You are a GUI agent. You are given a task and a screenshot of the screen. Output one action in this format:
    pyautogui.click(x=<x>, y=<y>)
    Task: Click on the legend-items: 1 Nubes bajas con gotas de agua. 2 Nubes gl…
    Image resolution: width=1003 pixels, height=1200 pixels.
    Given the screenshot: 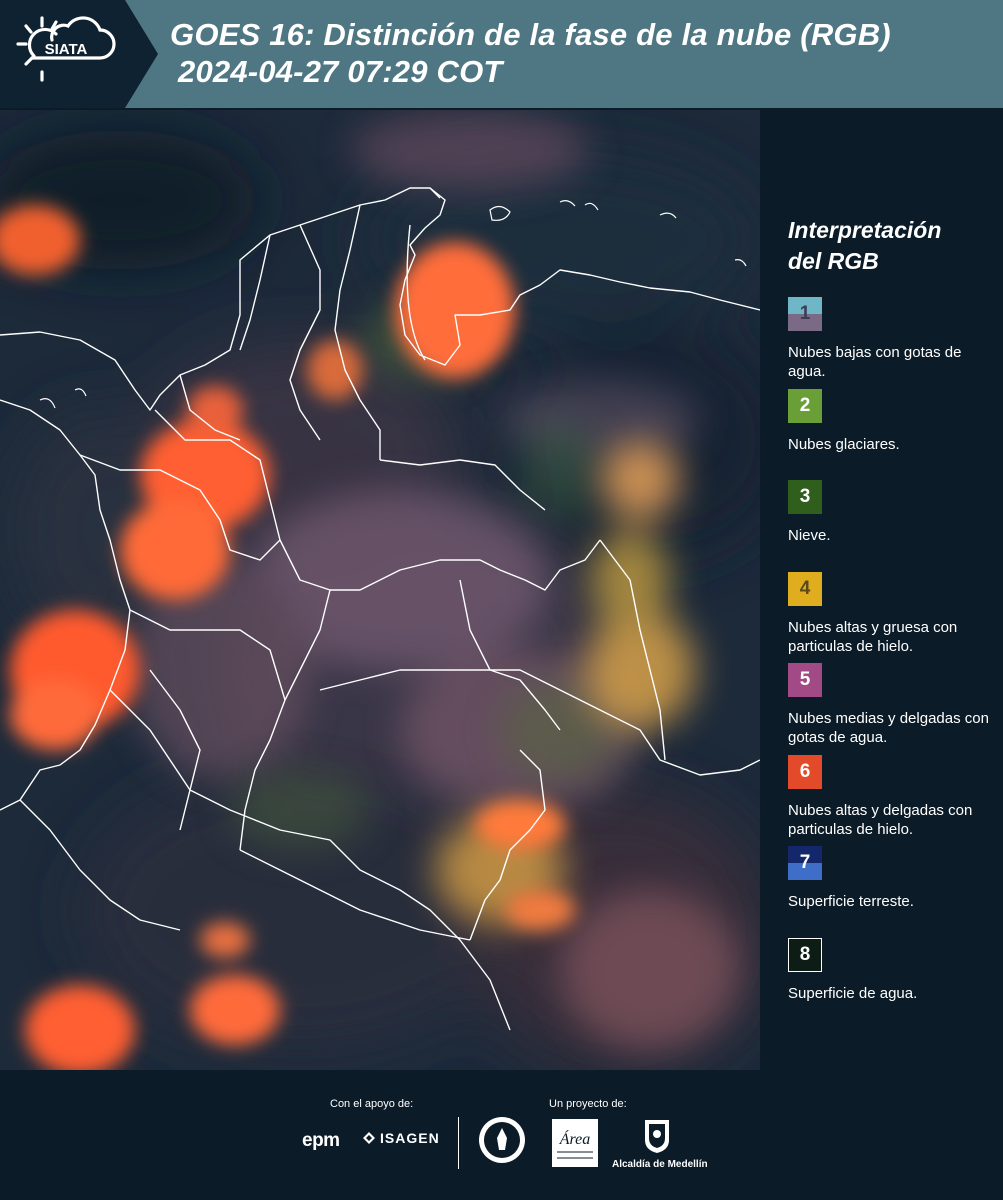 What is the action you would take?
    pyautogui.click(x=890, y=663)
    